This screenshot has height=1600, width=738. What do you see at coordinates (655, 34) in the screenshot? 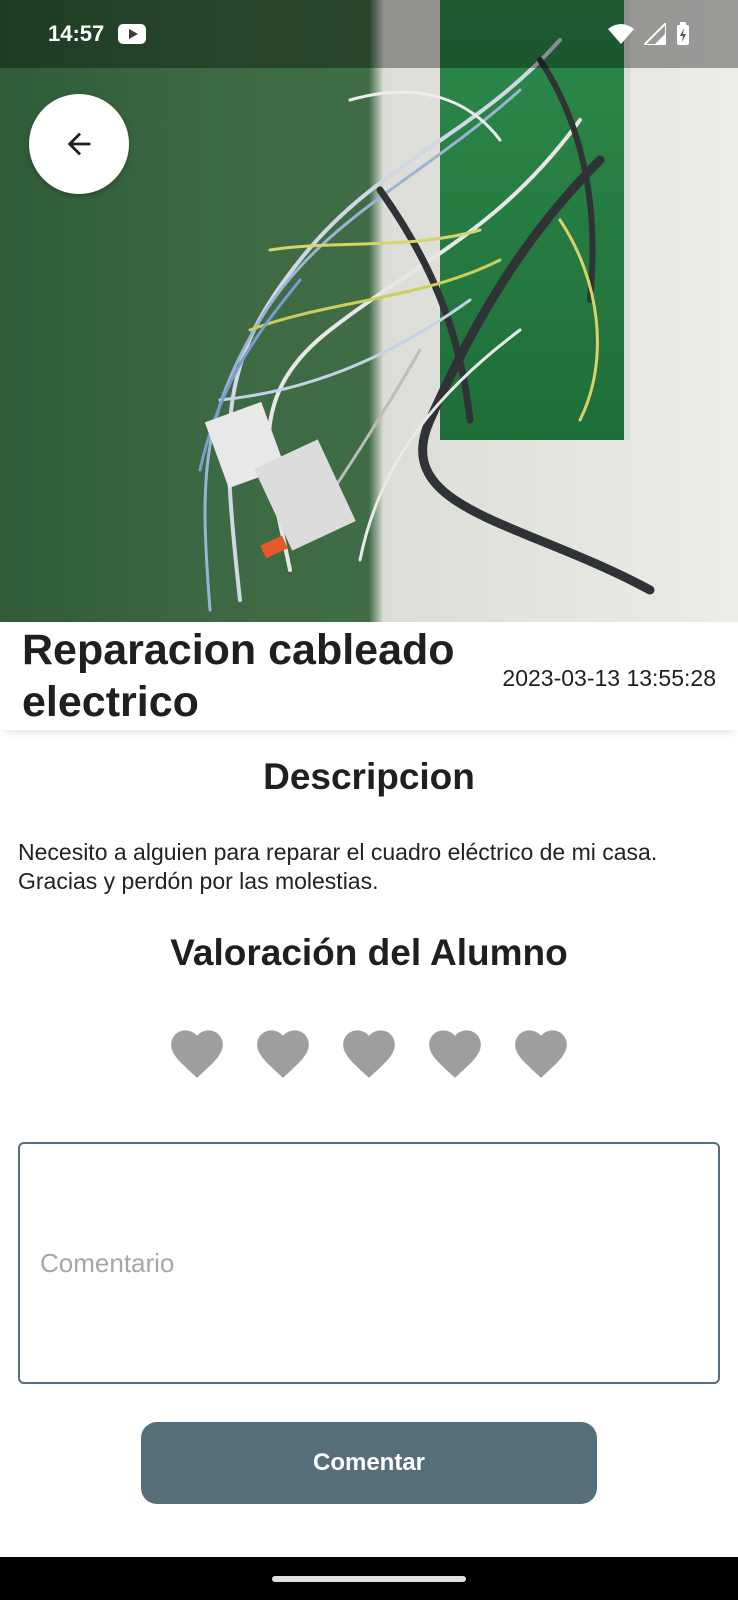
I see `cell-signal-icon` at bounding box center [655, 34].